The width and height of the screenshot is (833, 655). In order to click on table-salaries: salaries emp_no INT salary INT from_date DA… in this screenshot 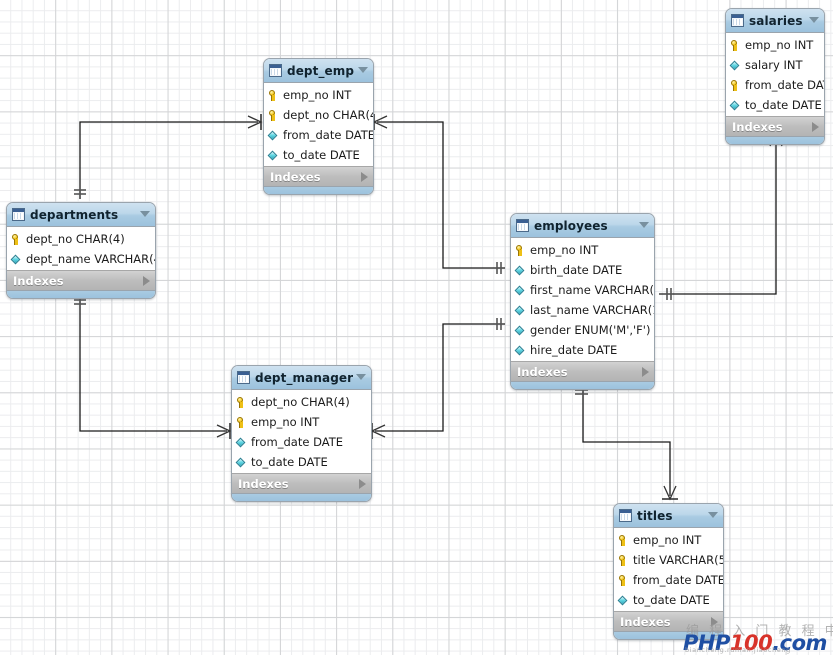, I will do `click(775, 76)`.